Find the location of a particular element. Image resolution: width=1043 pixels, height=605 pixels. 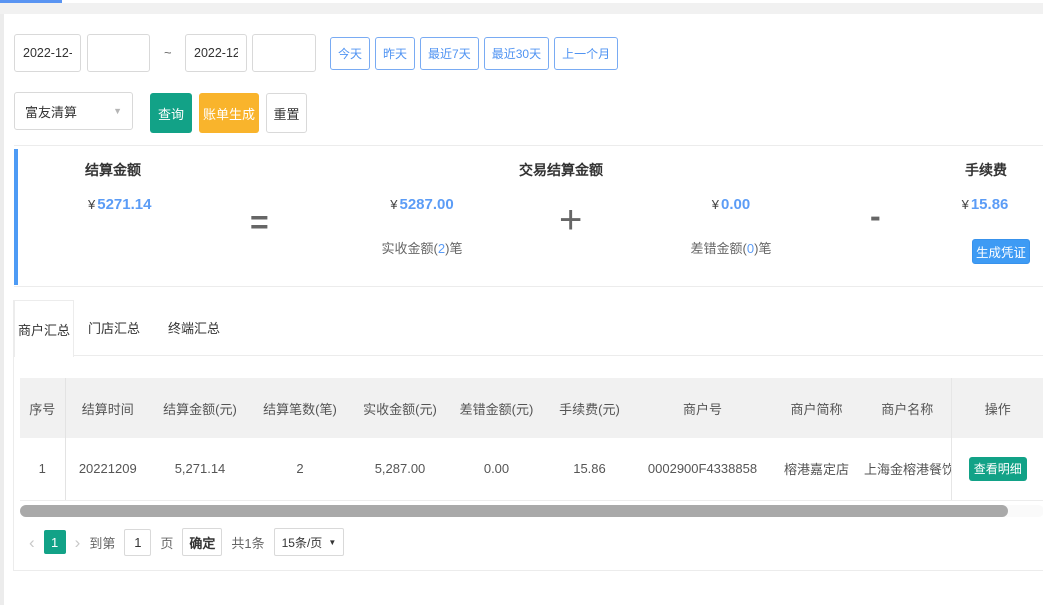

cell-merchant-name: 上海金榕港餐饮管 is located at coordinates (907, 469).